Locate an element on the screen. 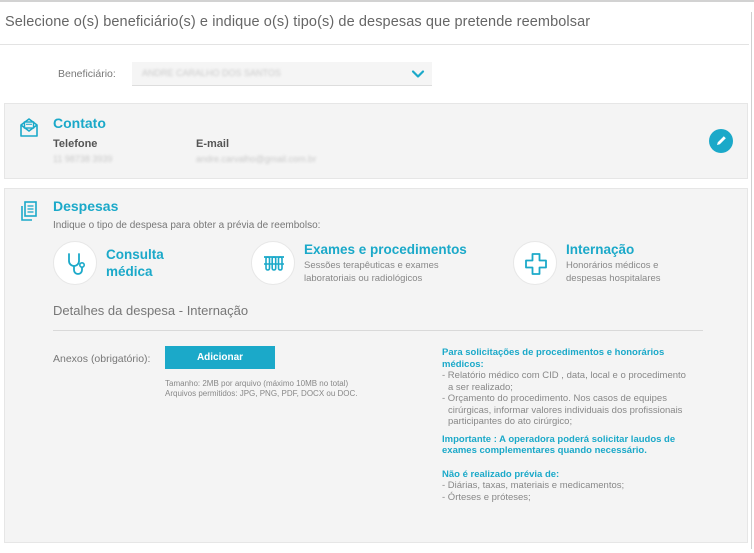  email-value: andre.carvalho@gmail.com.br is located at coordinates (256, 159).